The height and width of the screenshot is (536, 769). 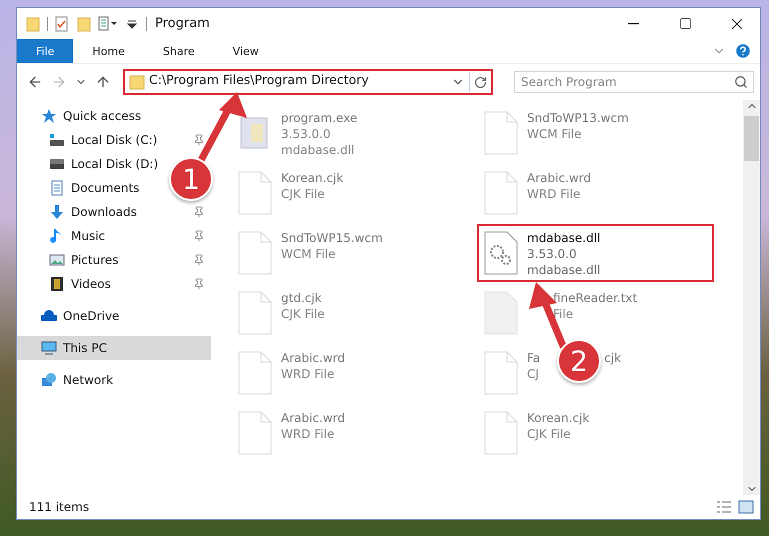 I want to click on scrollbar, so click(x=751, y=297).